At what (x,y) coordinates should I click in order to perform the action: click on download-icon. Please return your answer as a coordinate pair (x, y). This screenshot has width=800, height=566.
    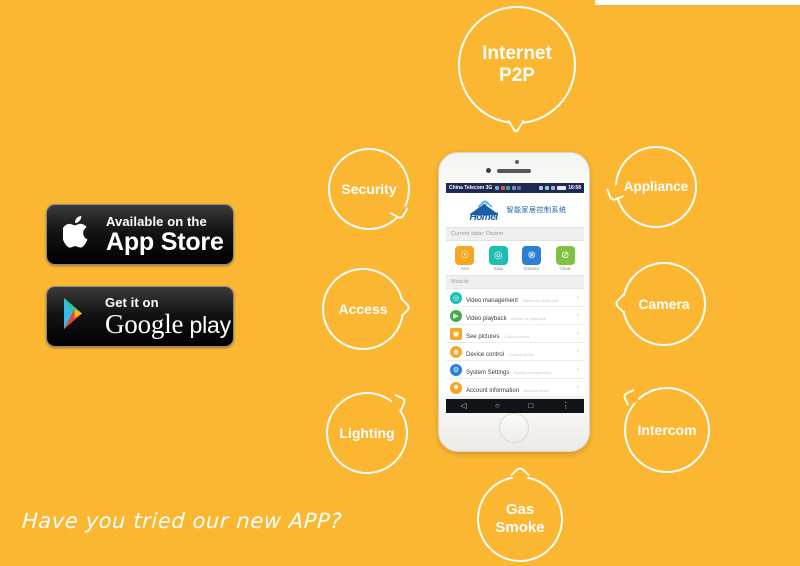
    Looking at the image, I should click on (519, 188).